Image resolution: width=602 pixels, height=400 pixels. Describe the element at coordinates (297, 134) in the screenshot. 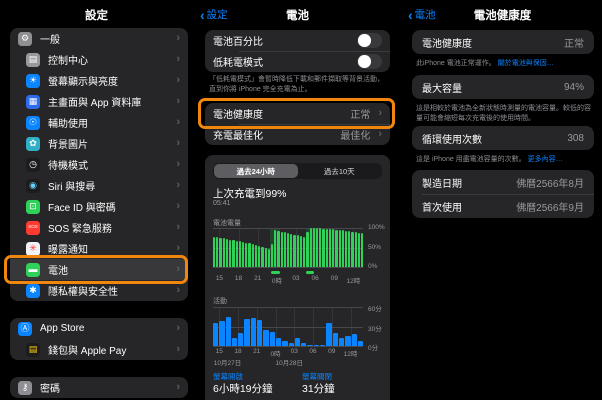

I see `optimized-charging-row: 充電最佳化 最佳化 ›` at that location.